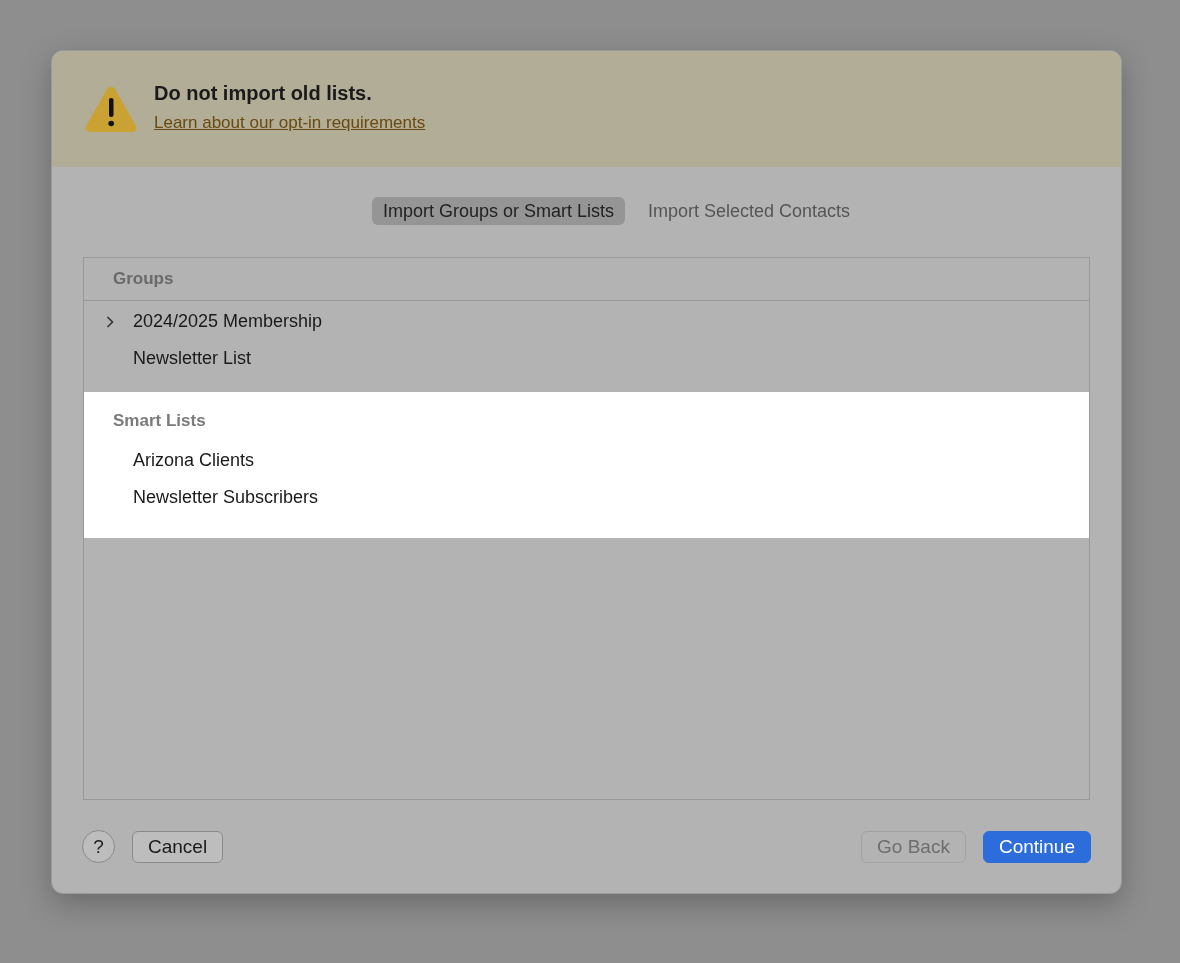 The height and width of the screenshot is (963, 1180). I want to click on tab: Import Selected Contacts, so click(749, 211).